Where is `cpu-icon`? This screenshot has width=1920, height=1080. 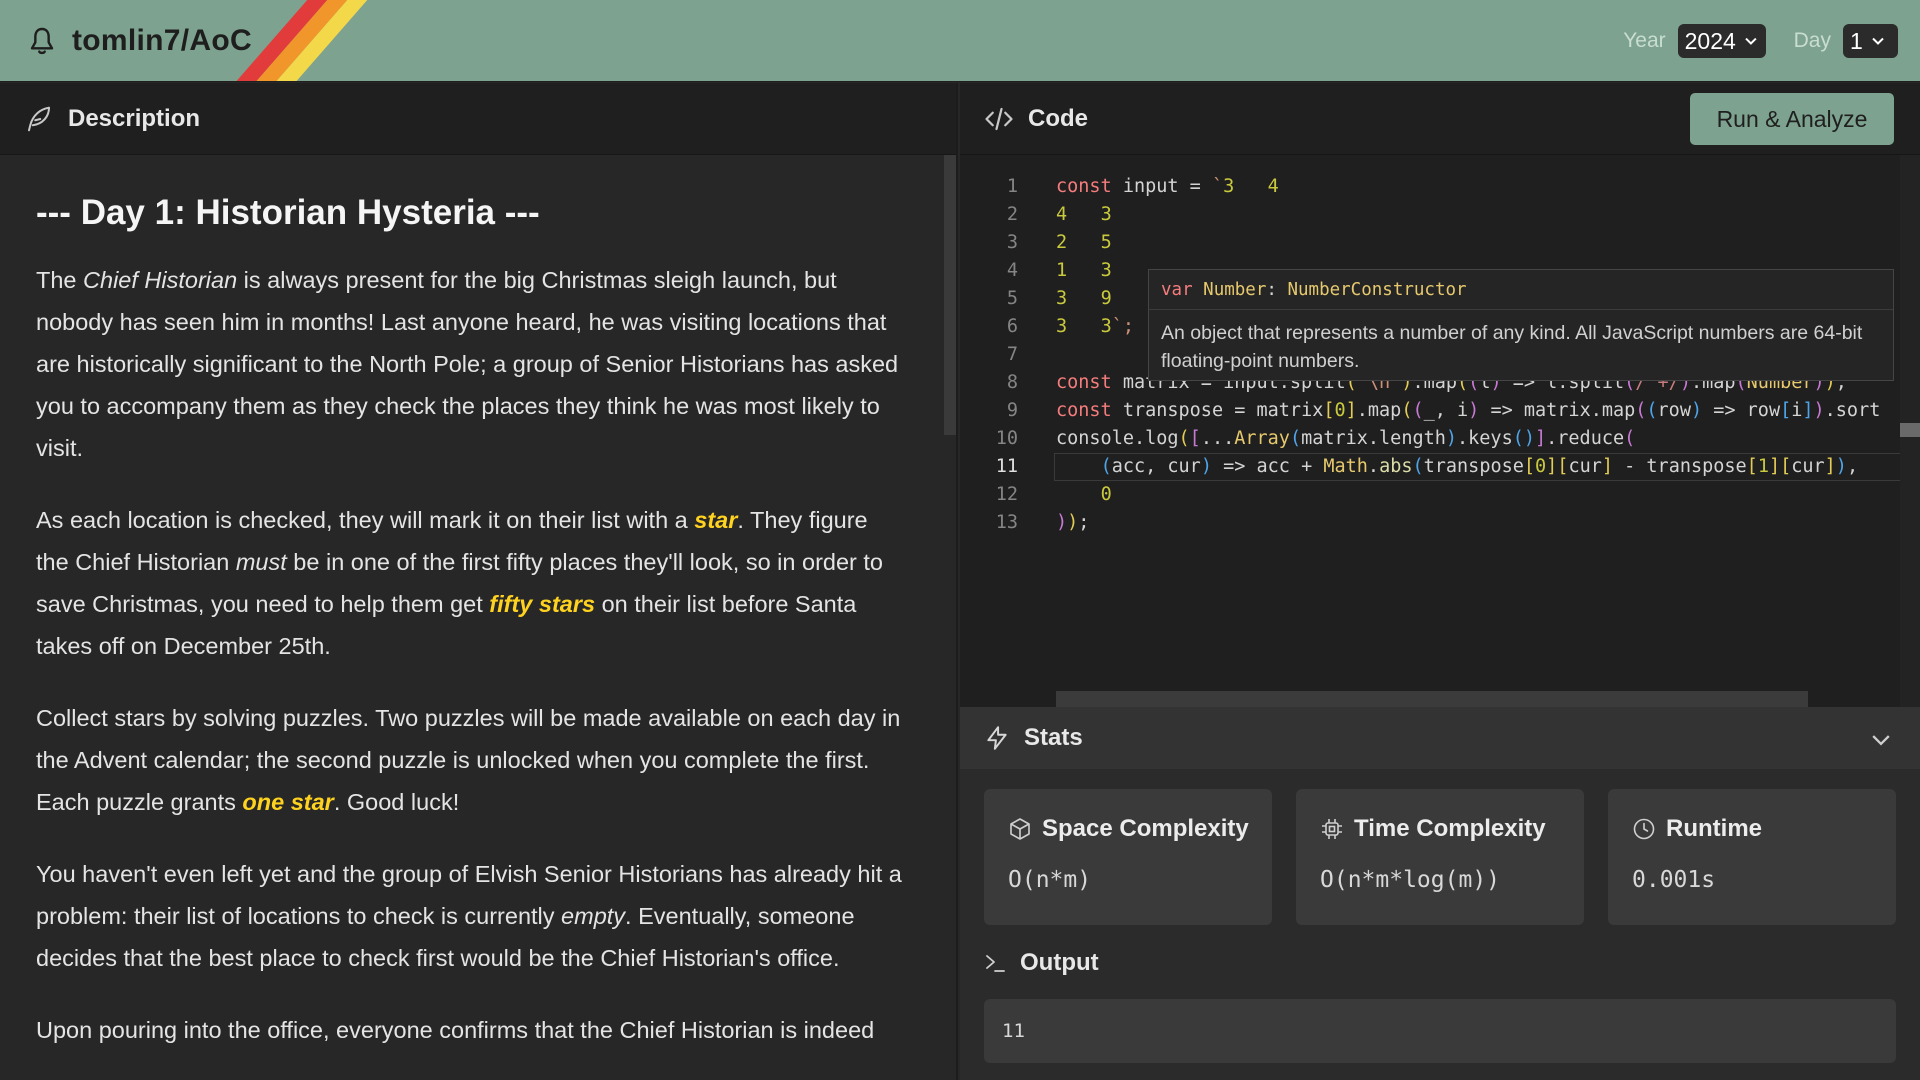
cpu-icon is located at coordinates (1332, 829).